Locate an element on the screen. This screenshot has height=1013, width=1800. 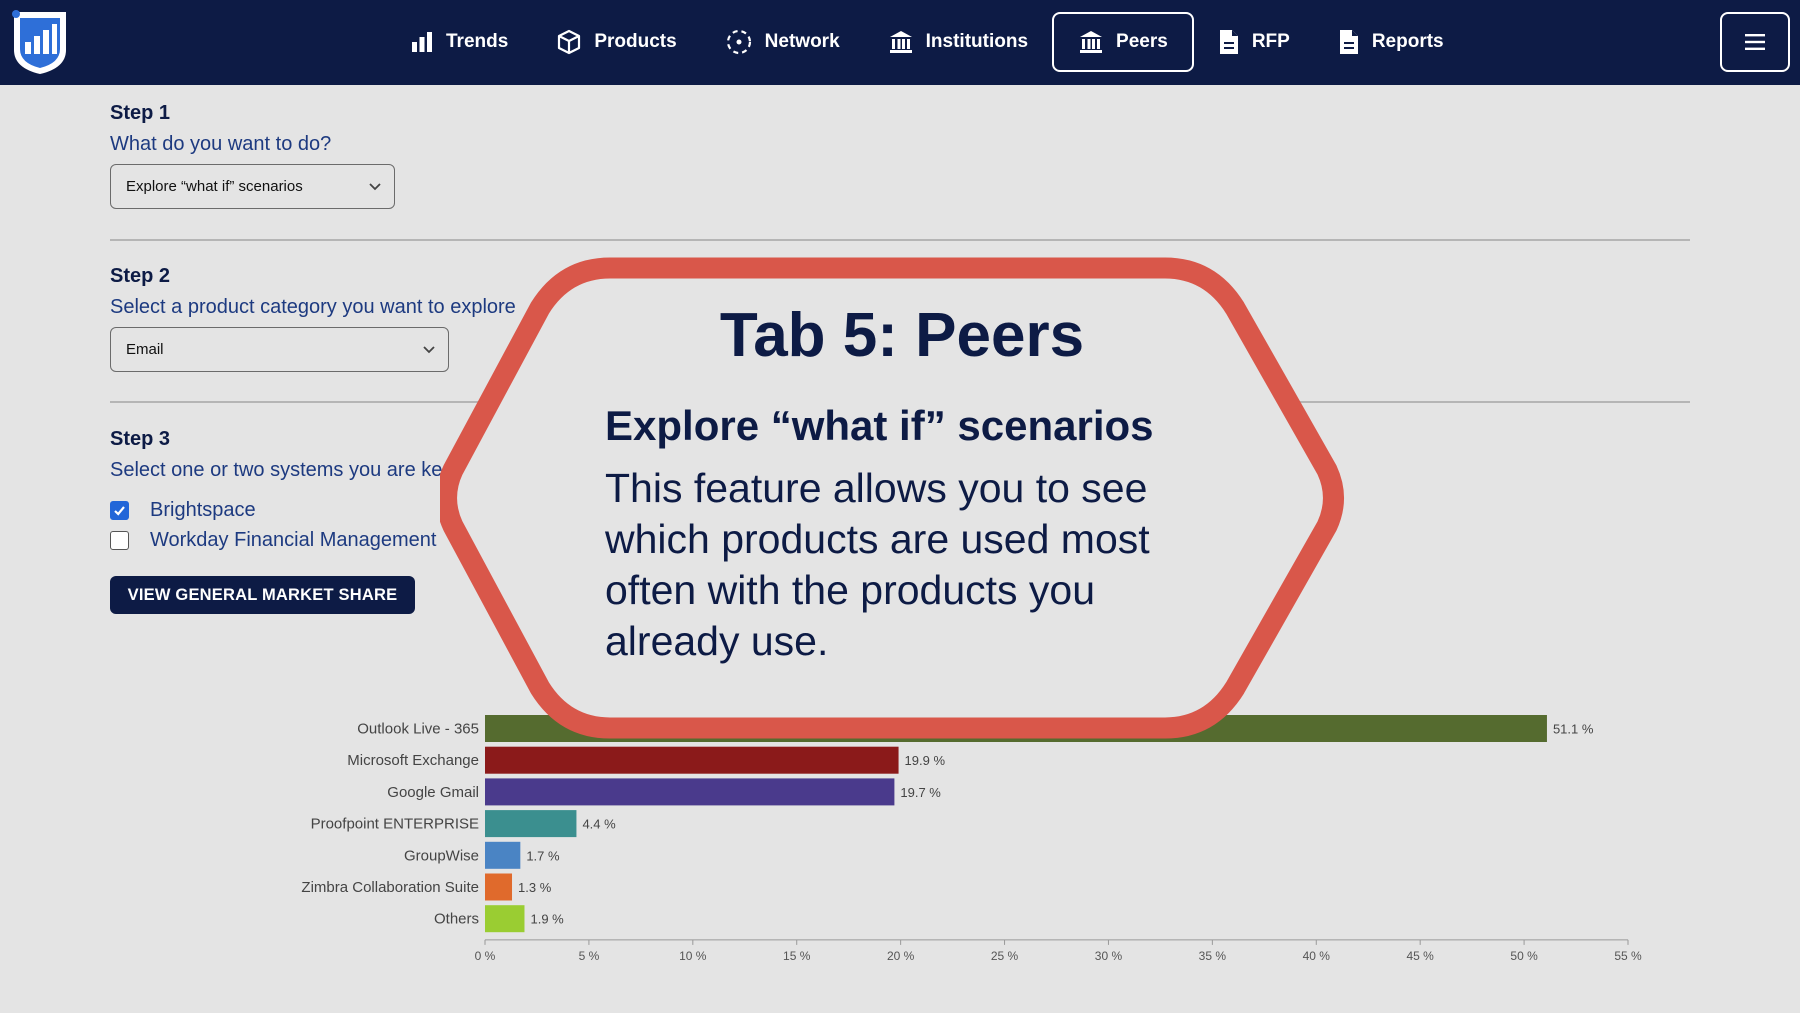
nav-tab-label: Network is located at coordinates (802, 41).